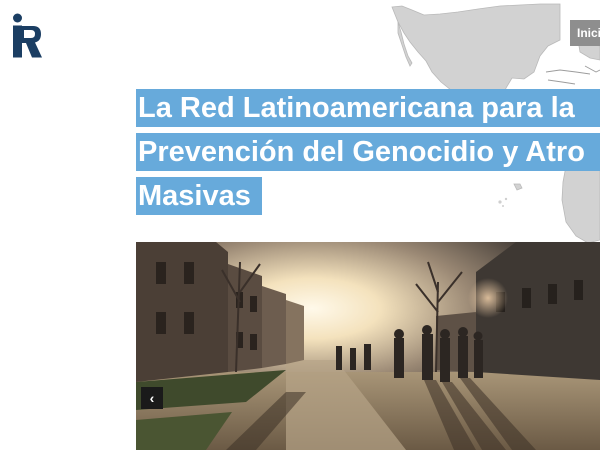  What do you see at coordinates (199, 196) in the screenshot?
I see `title-line-3: Masivas` at bounding box center [199, 196].